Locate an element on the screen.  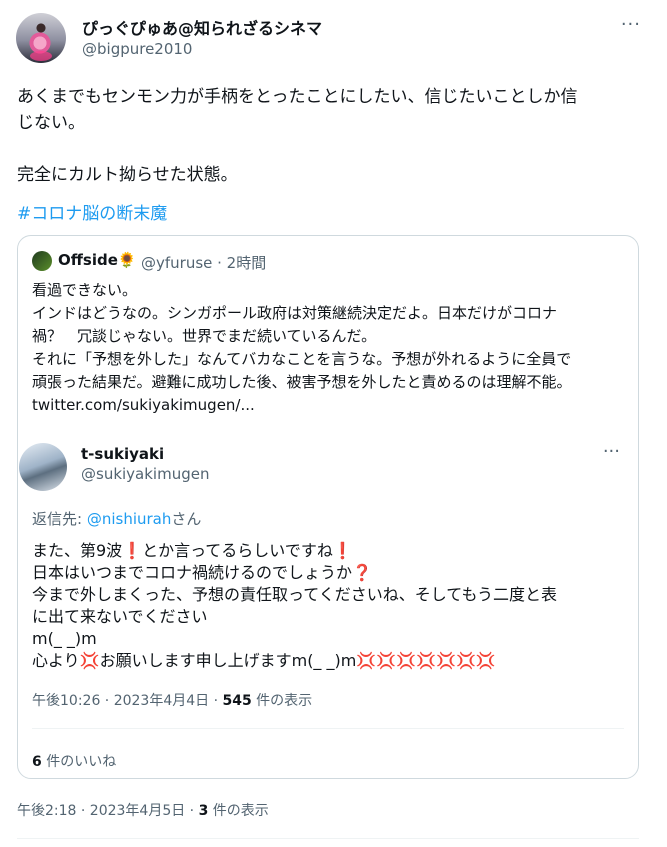
inner-line: 日本はいつまでコロナ禍続けるのでしょうか❓ is located at coordinates (202, 572).